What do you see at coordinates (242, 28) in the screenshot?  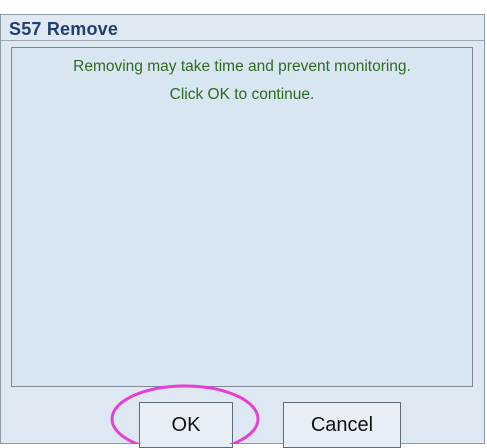 I see `title-bar: S57 Remove` at bounding box center [242, 28].